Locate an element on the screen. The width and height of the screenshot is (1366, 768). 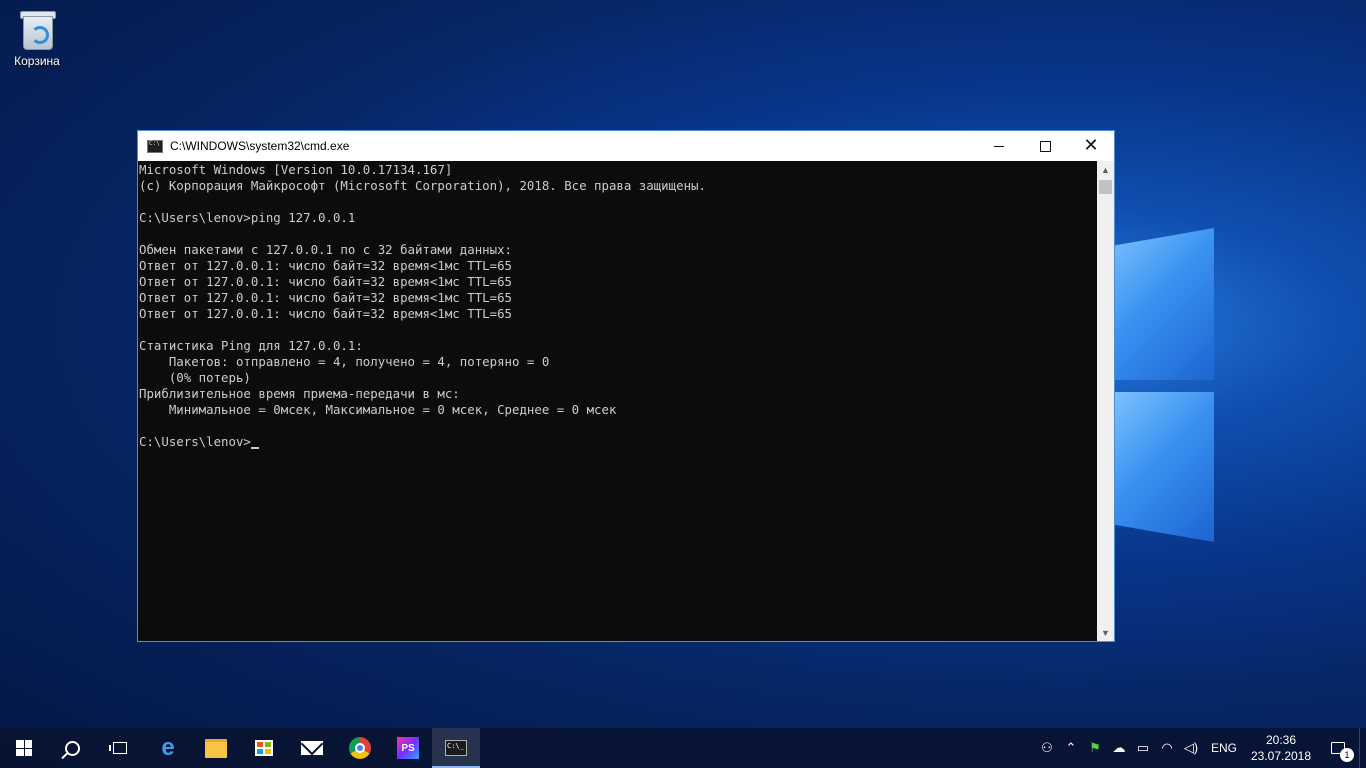
recycle-bin-icon is located at coordinates (38, 29).